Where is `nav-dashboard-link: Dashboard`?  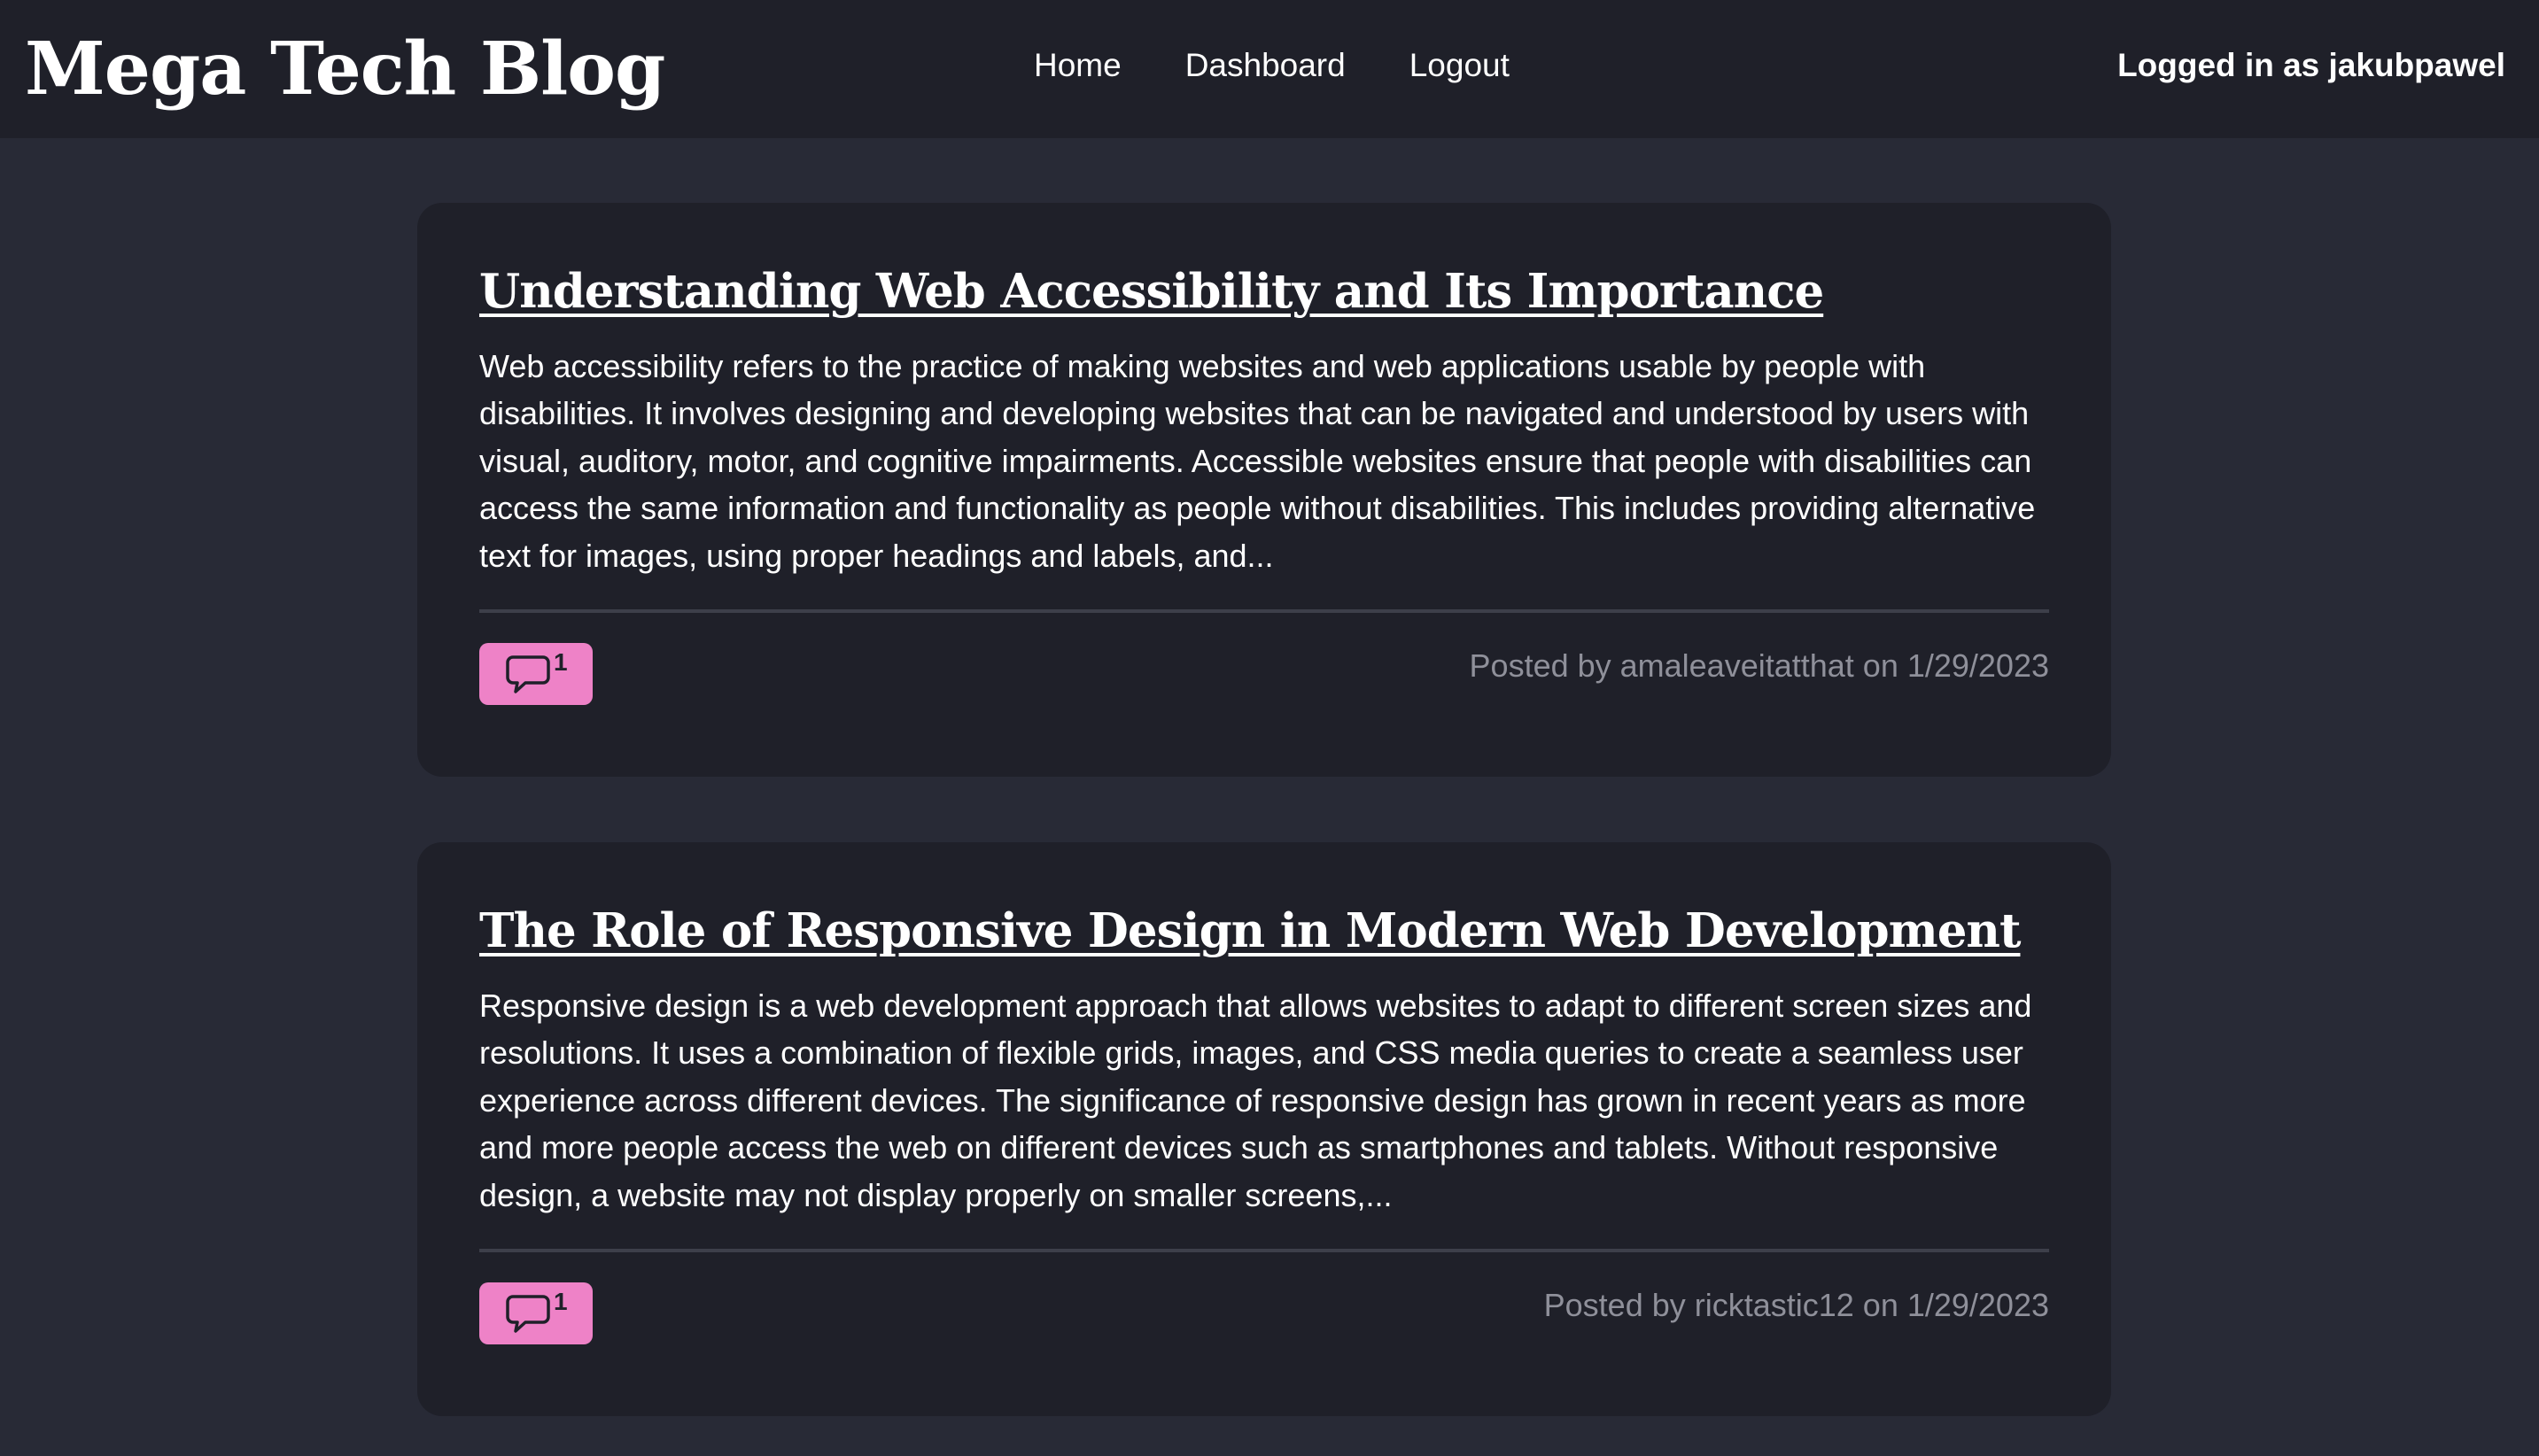
nav-dashboard-link: Dashboard is located at coordinates (1265, 66).